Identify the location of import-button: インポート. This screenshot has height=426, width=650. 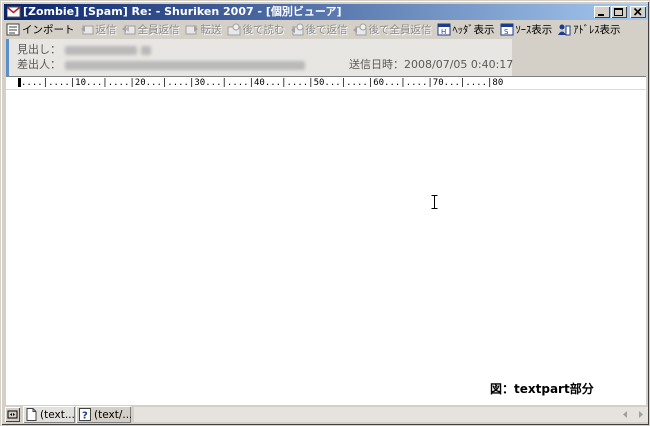
(41, 29).